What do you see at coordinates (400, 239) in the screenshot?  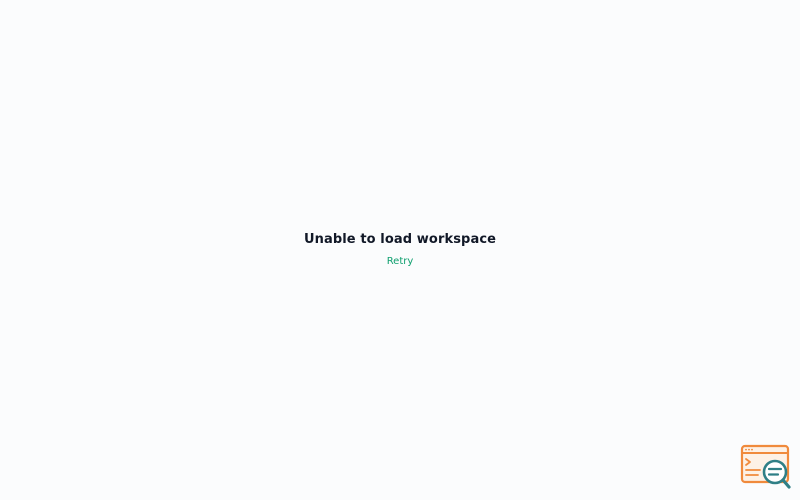 I see `error-title: Unable to load workspace` at bounding box center [400, 239].